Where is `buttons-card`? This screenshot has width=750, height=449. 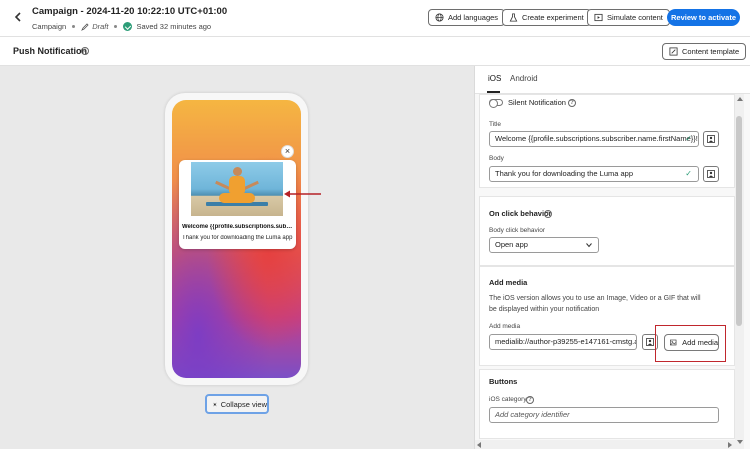 buttons-card is located at coordinates (607, 404).